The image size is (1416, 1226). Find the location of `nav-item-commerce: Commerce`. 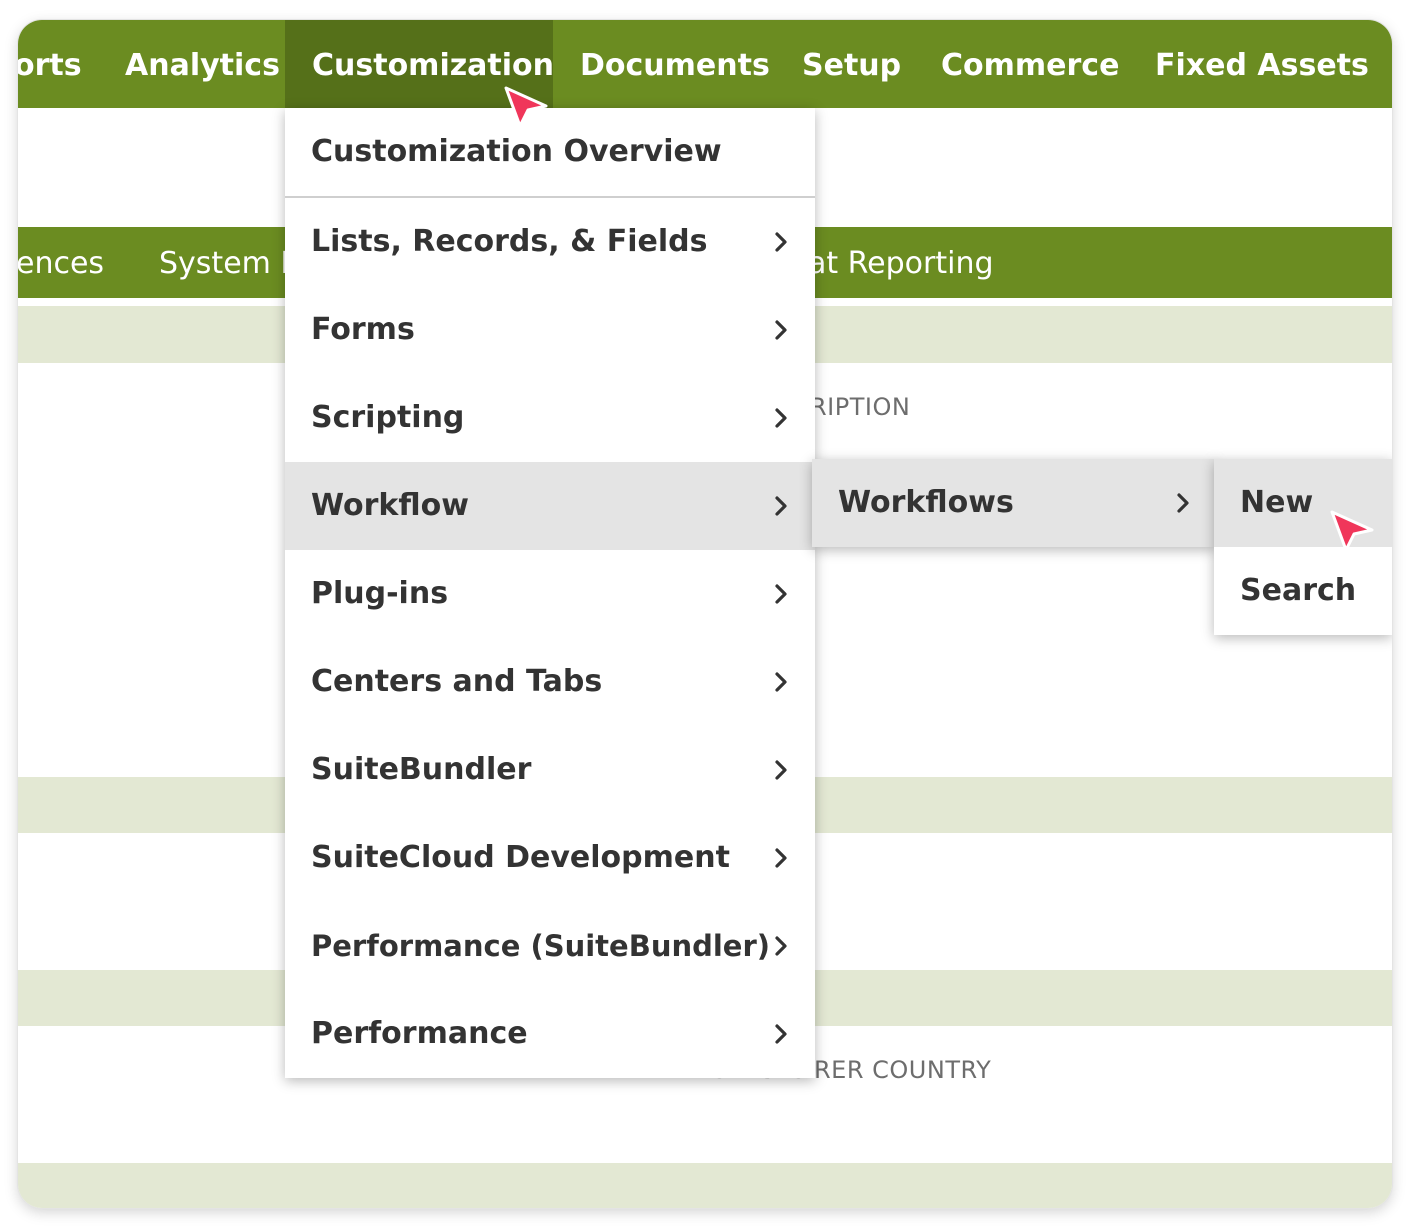

nav-item-commerce: Commerce is located at coordinates (1030, 64).